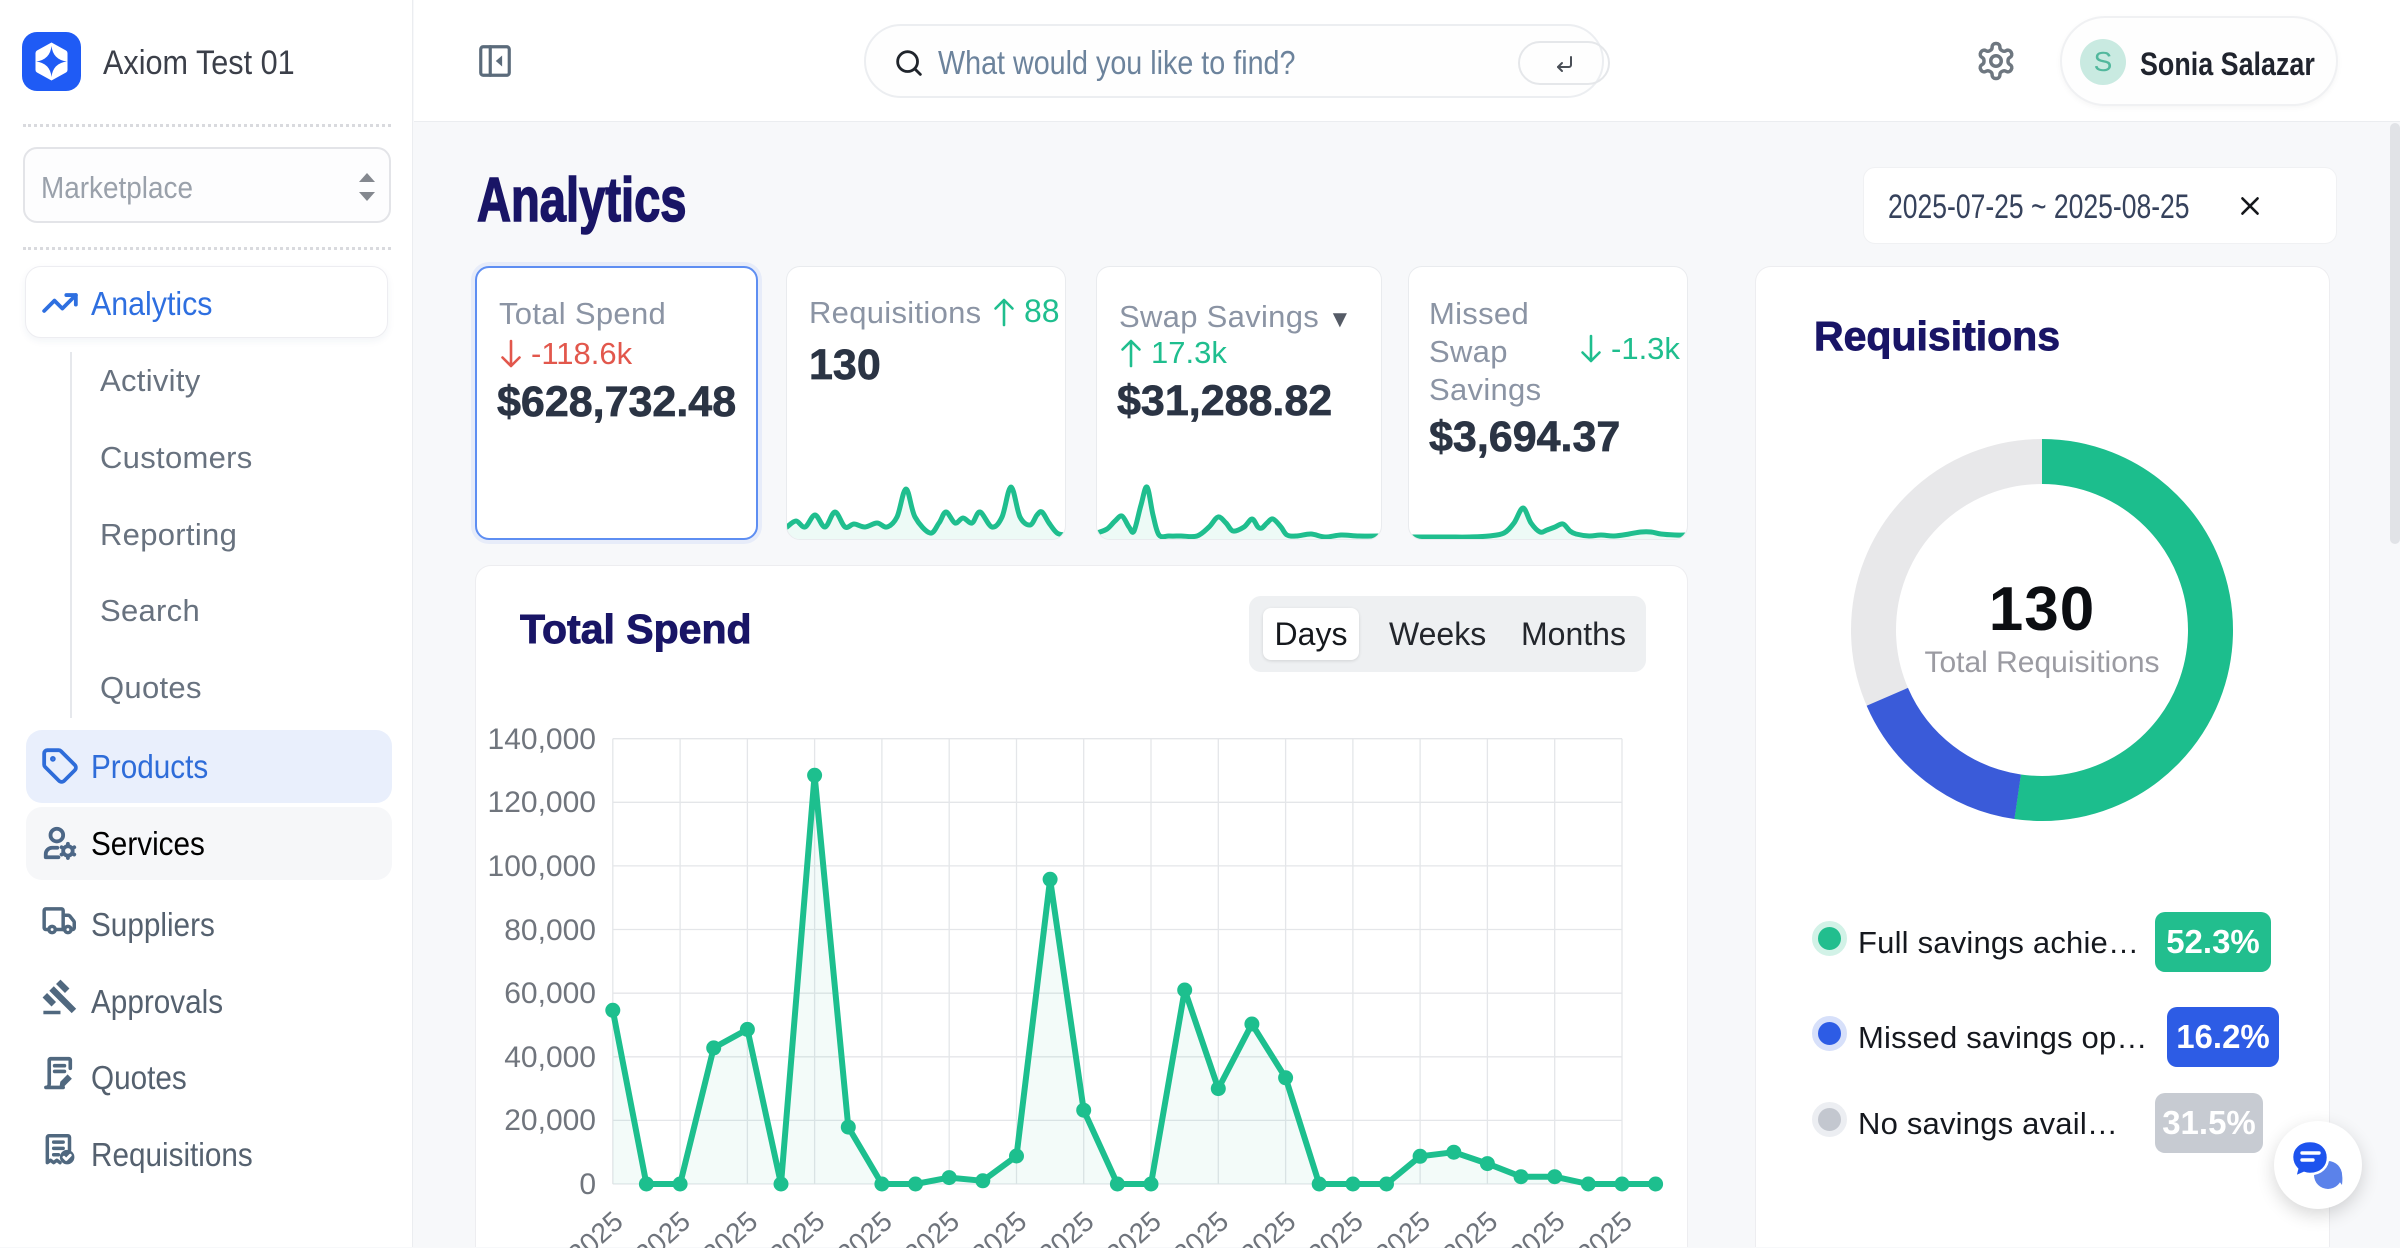 The width and height of the screenshot is (2400, 1248). I want to click on svg-text: 140,000, so click(542, 739).